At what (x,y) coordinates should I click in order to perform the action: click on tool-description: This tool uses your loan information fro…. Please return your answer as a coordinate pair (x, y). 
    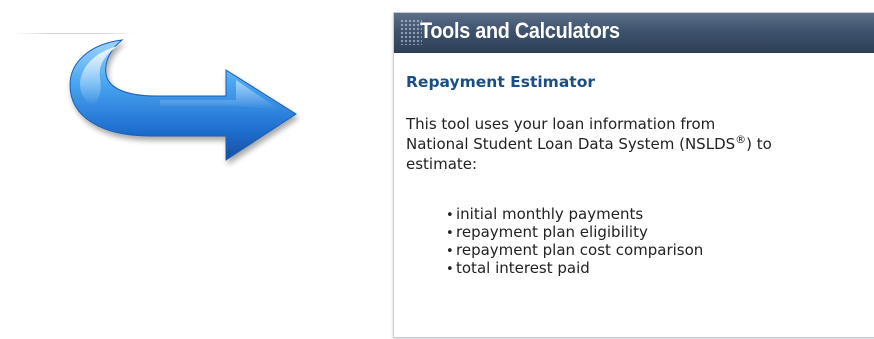
    Looking at the image, I should click on (640, 144).